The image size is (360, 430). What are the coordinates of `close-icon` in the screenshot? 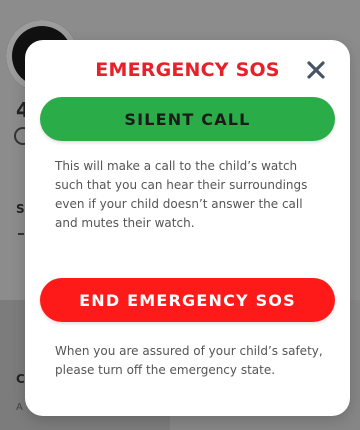 It's located at (316, 70).